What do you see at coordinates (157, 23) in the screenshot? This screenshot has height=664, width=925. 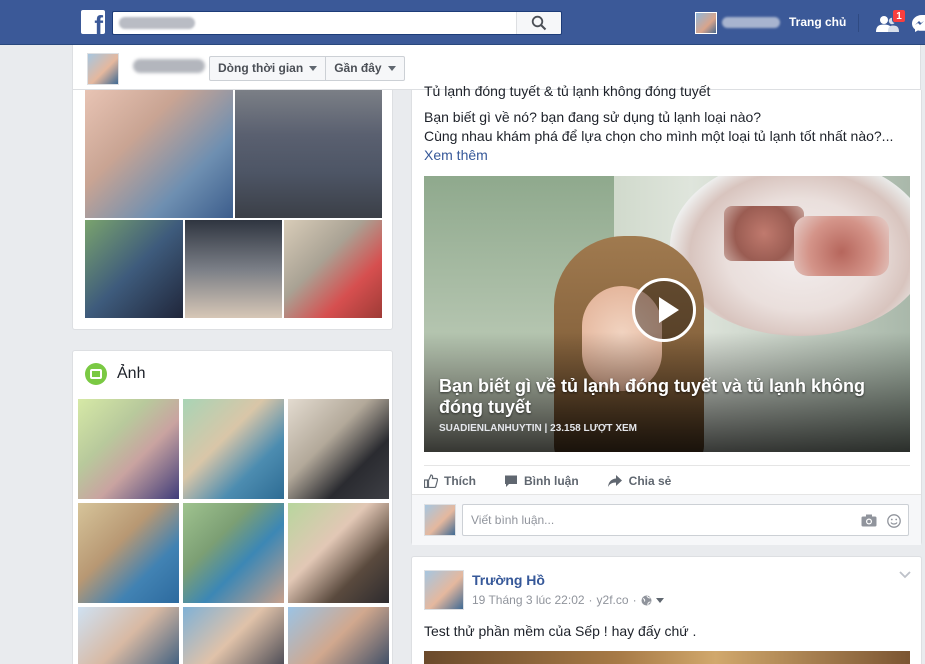 I see `search-query-blurred` at bounding box center [157, 23].